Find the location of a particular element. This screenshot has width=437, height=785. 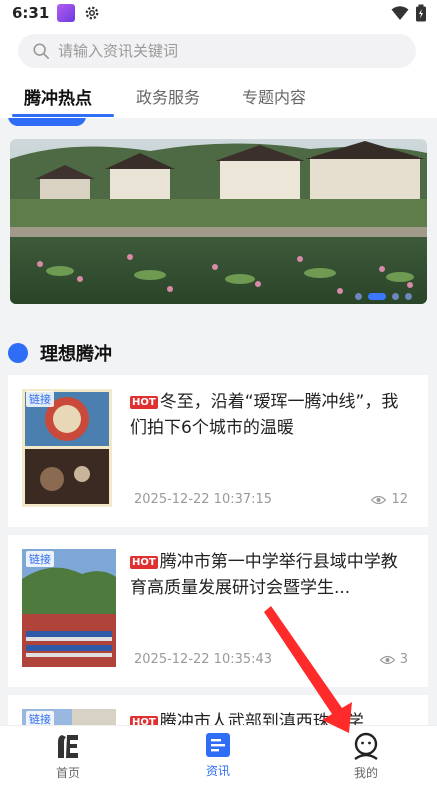

nav-news: 资讯 is located at coordinates (218, 755).